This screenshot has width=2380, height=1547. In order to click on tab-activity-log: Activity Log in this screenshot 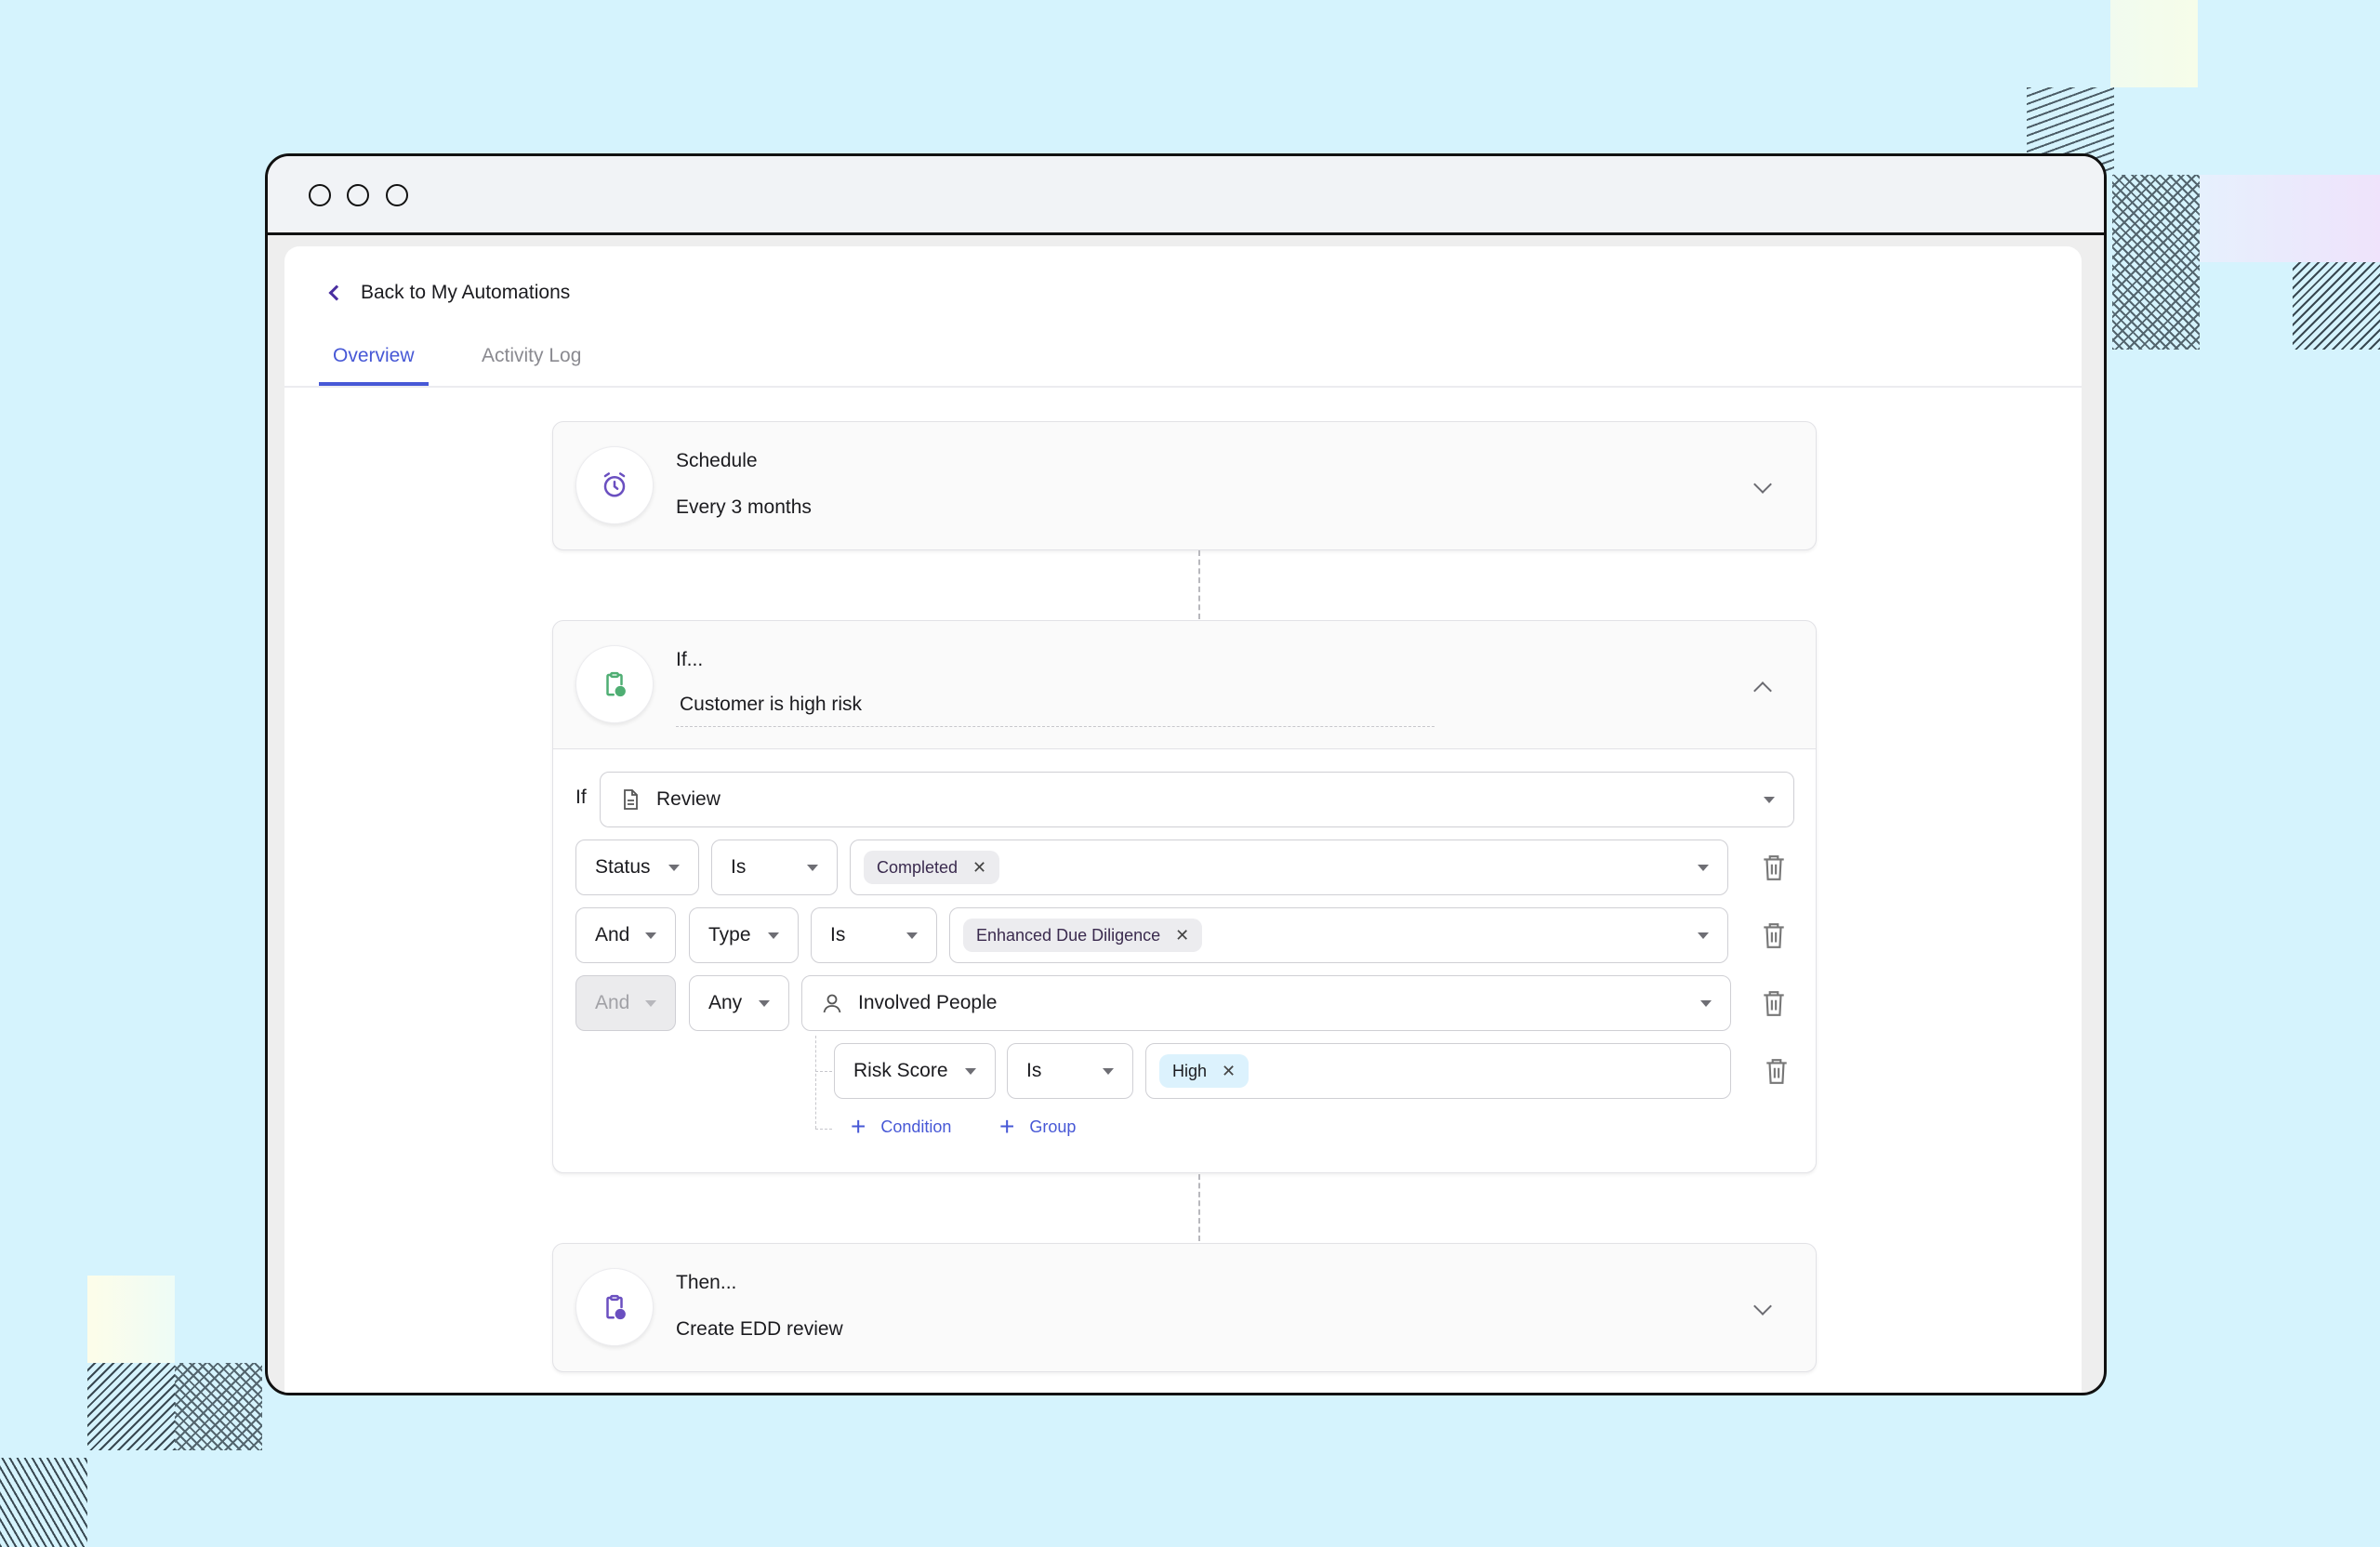, I will do `click(531, 363)`.